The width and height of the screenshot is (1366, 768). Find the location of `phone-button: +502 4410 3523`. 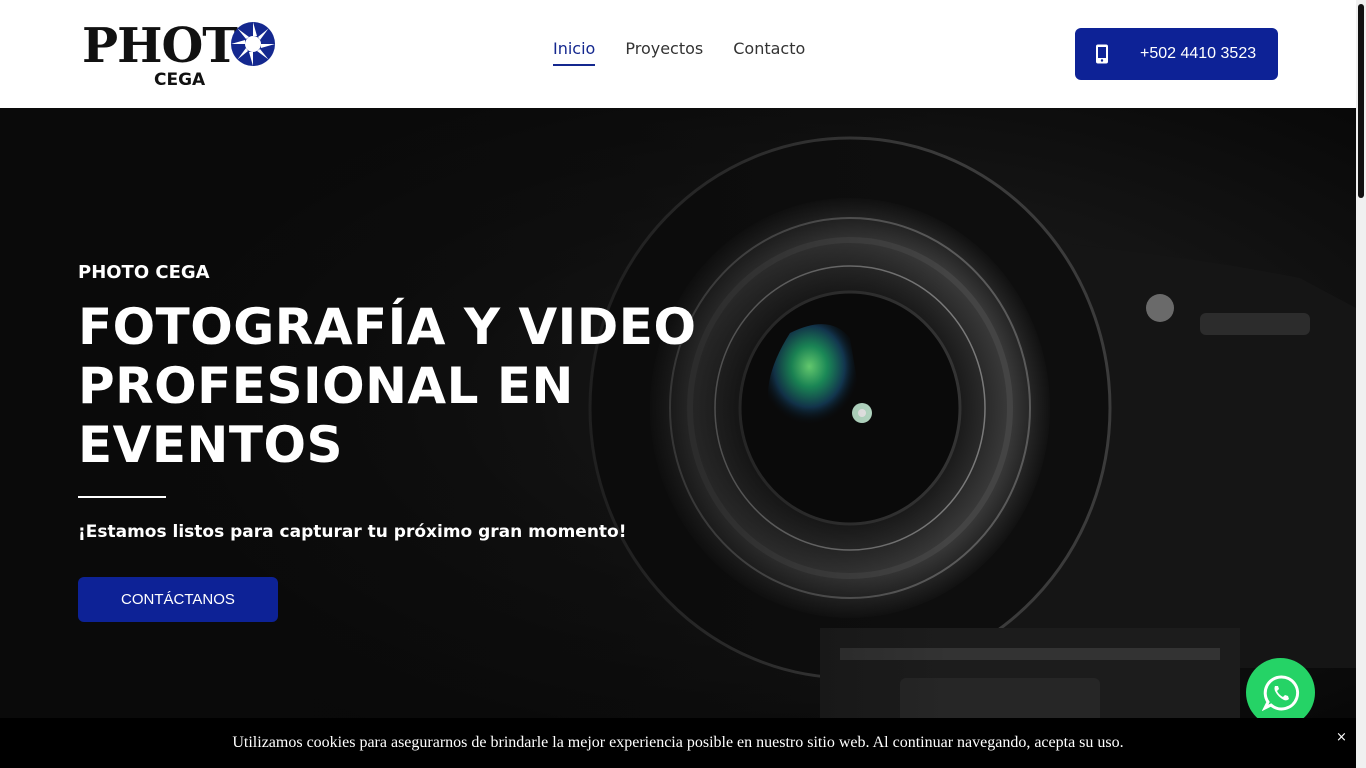

phone-button: +502 4410 3523 is located at coordinates (1176, 54).